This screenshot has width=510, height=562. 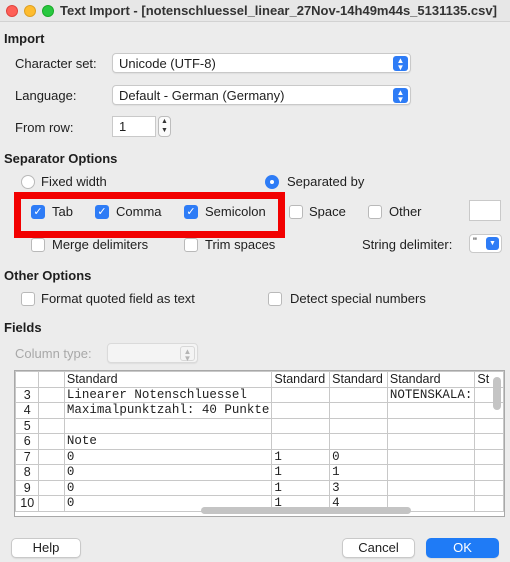 I want to click on from-row-stepper: ▲ ▼, so click(x=164, y=126).